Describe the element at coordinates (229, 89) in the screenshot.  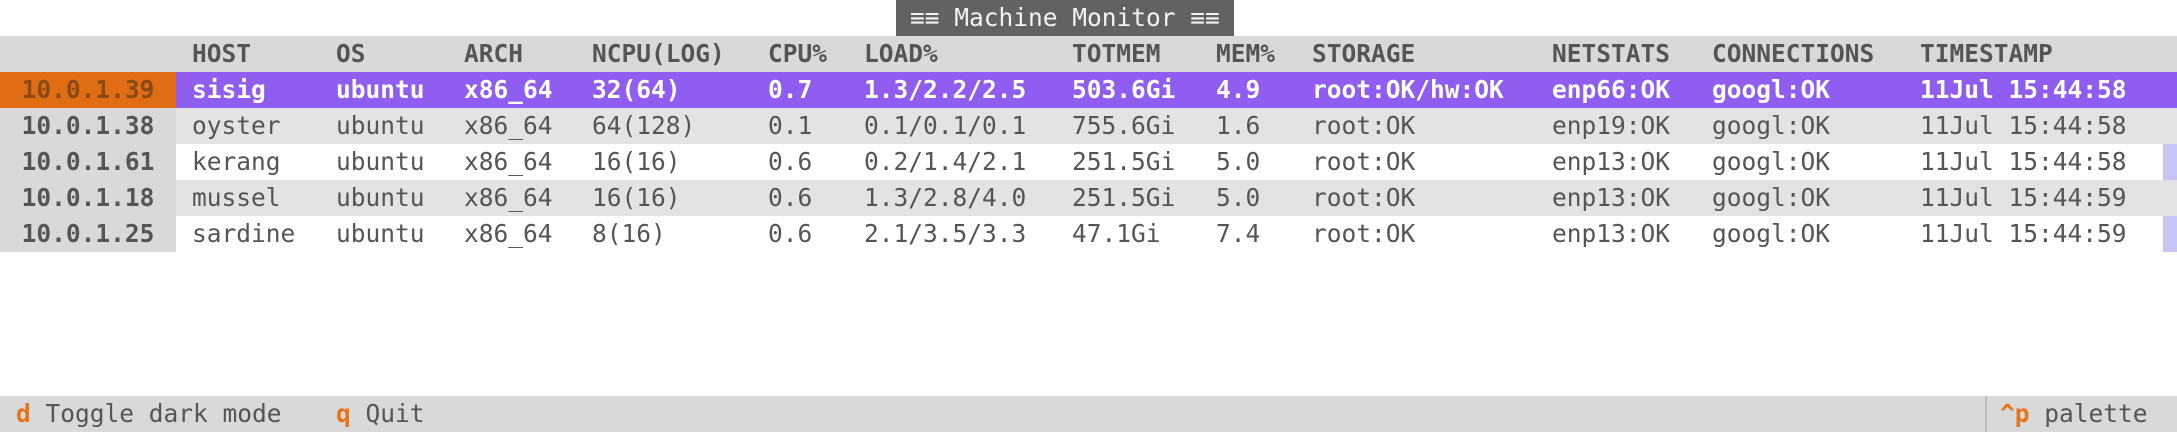
I see `cell-host: sisig` at that location.